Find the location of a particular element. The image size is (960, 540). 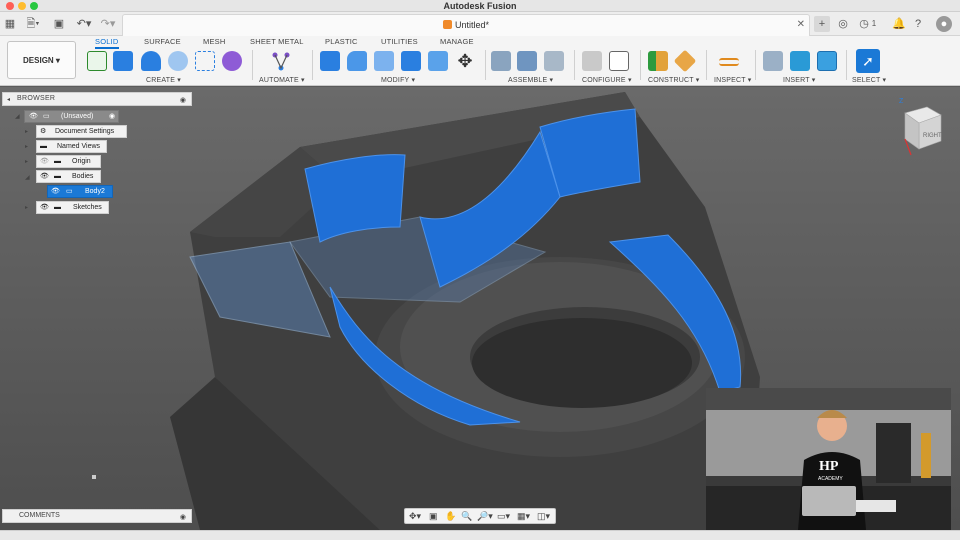

mouse-cursor is located at coordinates (94, 477).